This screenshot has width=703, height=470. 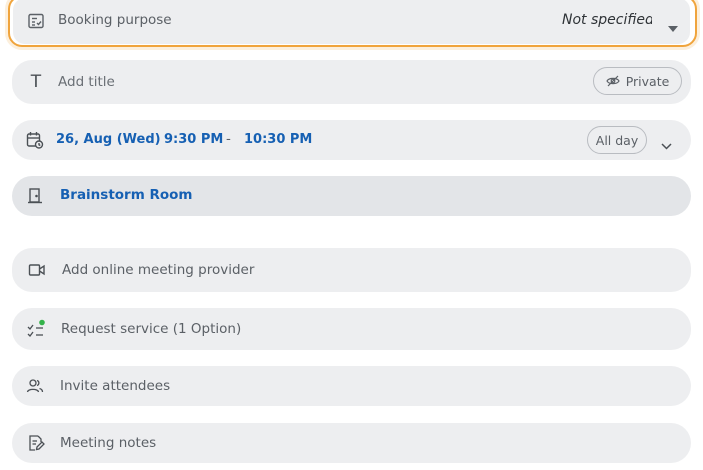 I want to click on checklist-icon, so click(x=36, y=329).